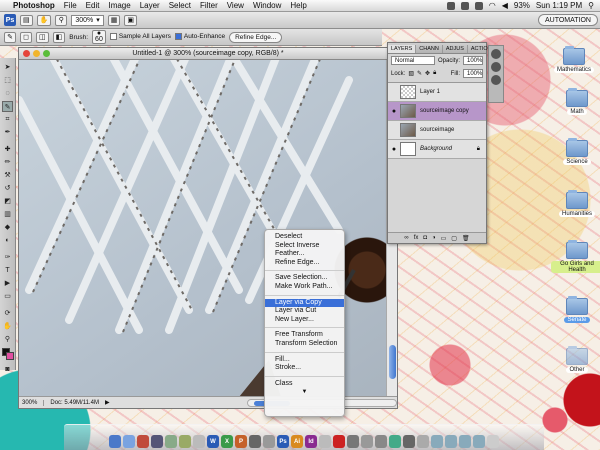 The height and width of the screenshot is (450, 600). What do you see at coordinates (7, 201) in the screenshot?
I see `eraser-tool-icon: ◩` at bounding box center [7, 201].